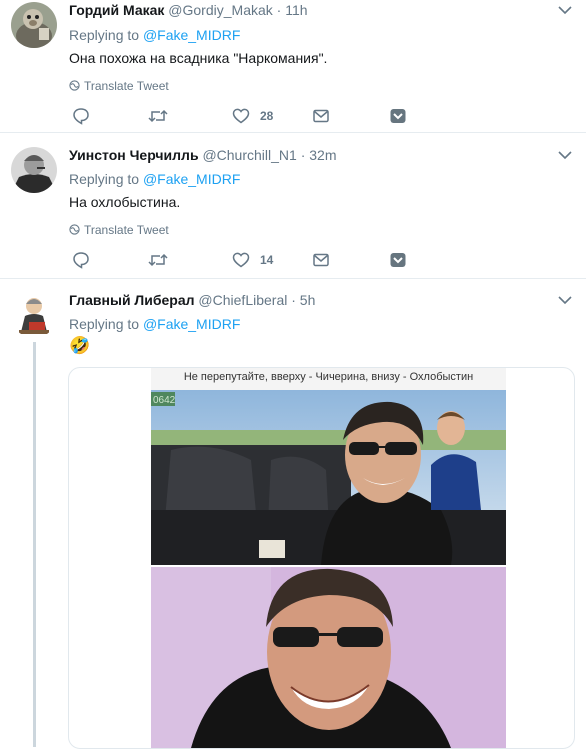  What do you see at coordinates (328, 657) in the screenshot?
I see `photo-bottom` at bounding box center [328, 657].